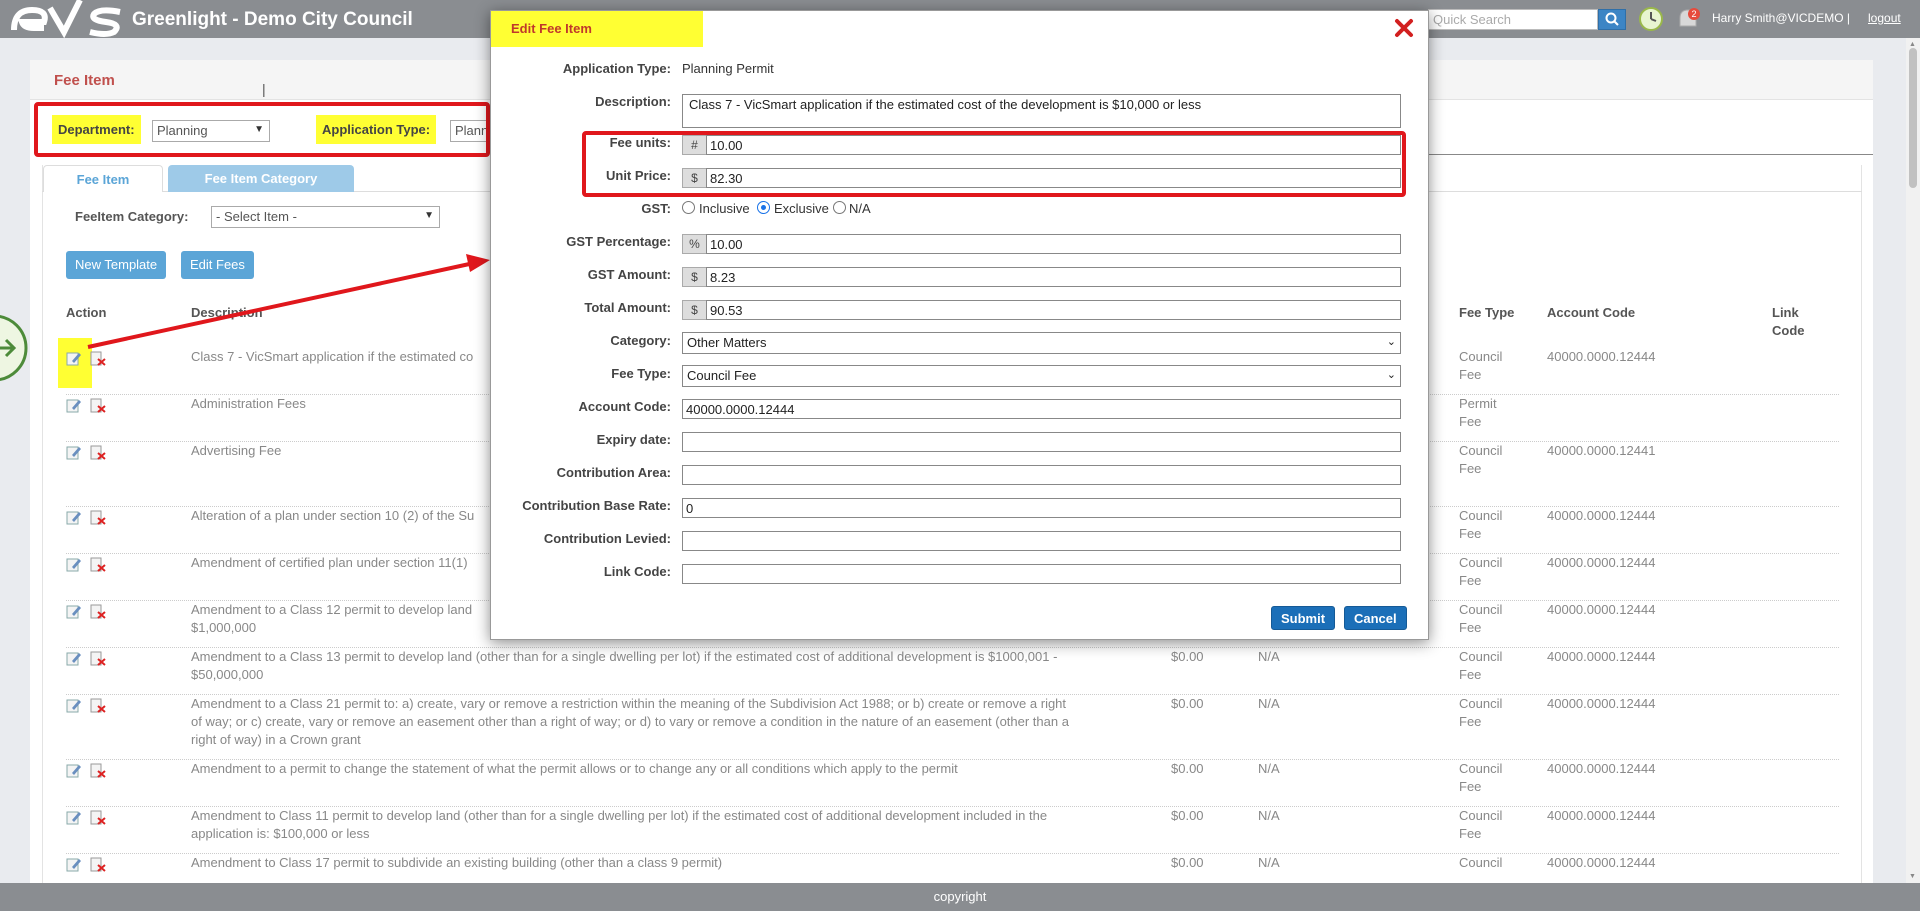 Image resolution: width=1920 pixels, height=911 pixels. Describe the element at coordinates (1041, 343) in the screenshot. I see `category-select: Other Matters ⌄` at that location.